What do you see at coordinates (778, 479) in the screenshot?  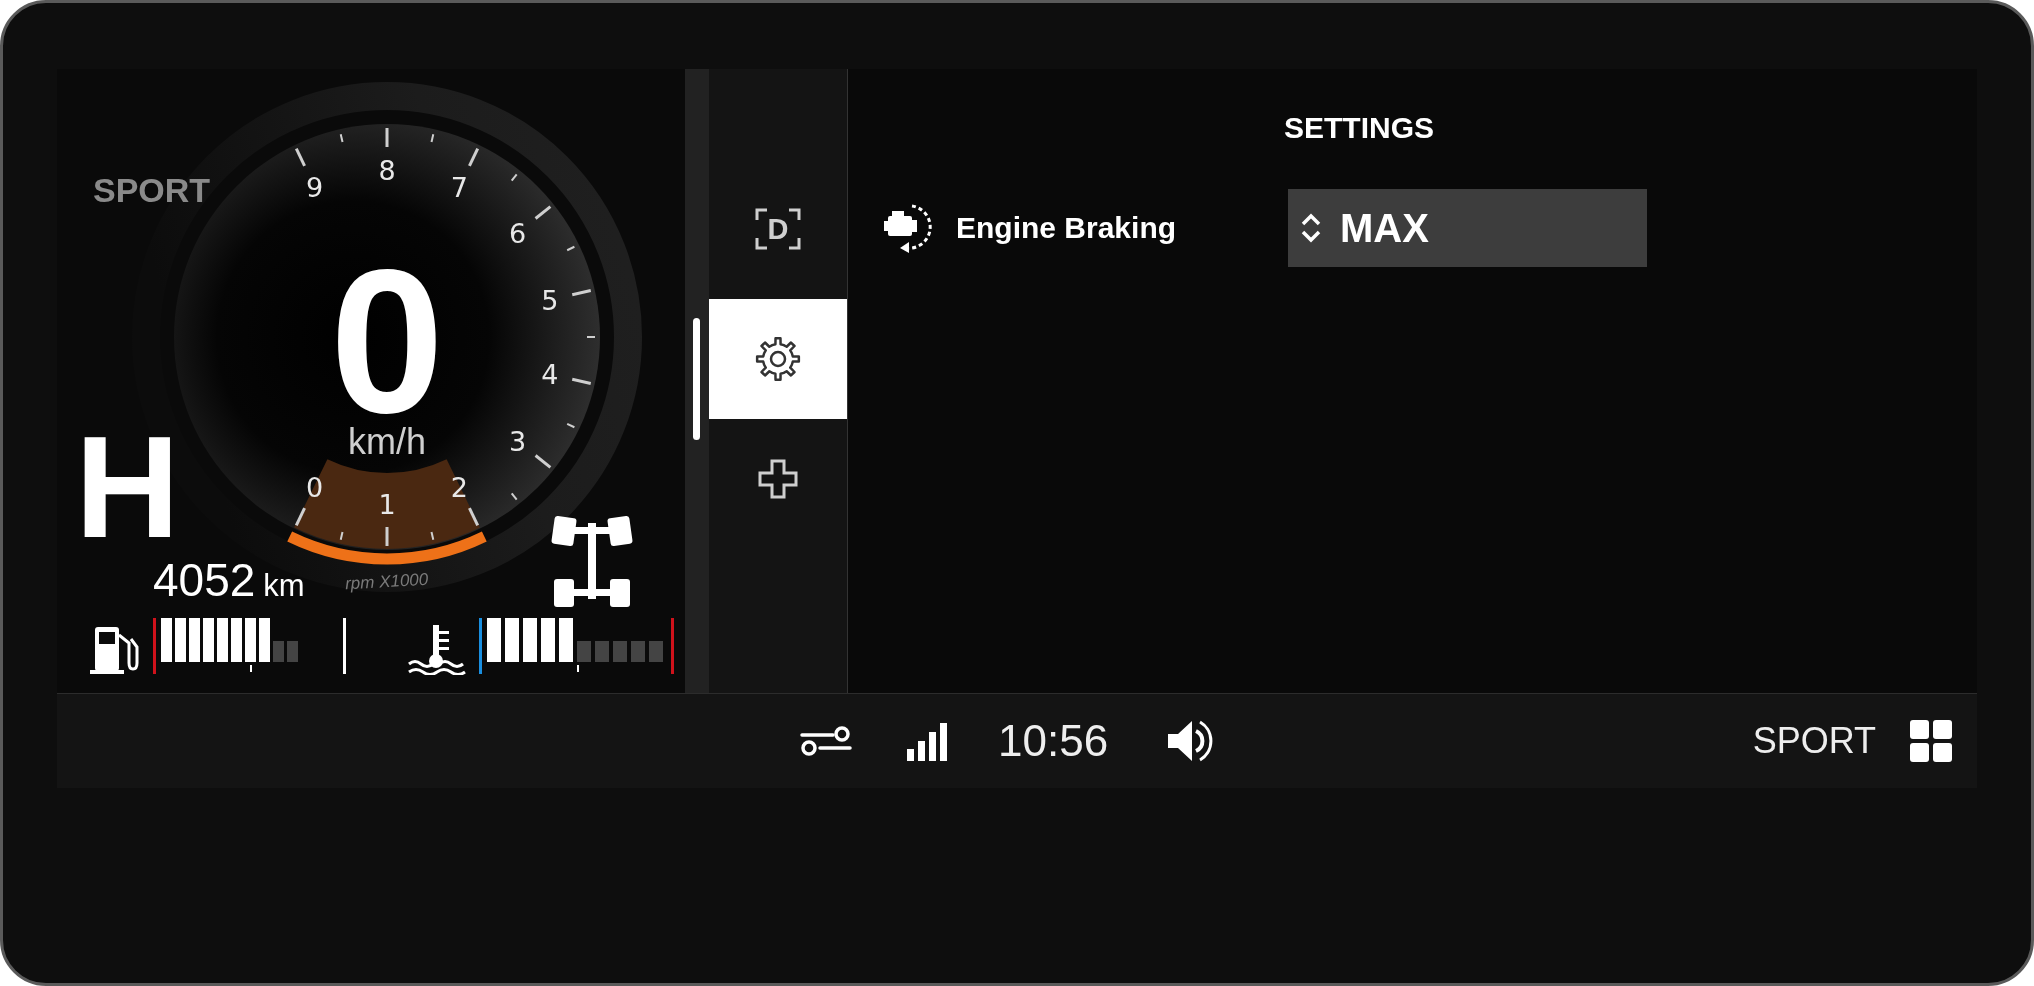 I see `plus-icon` at bounding box center [778, 479].